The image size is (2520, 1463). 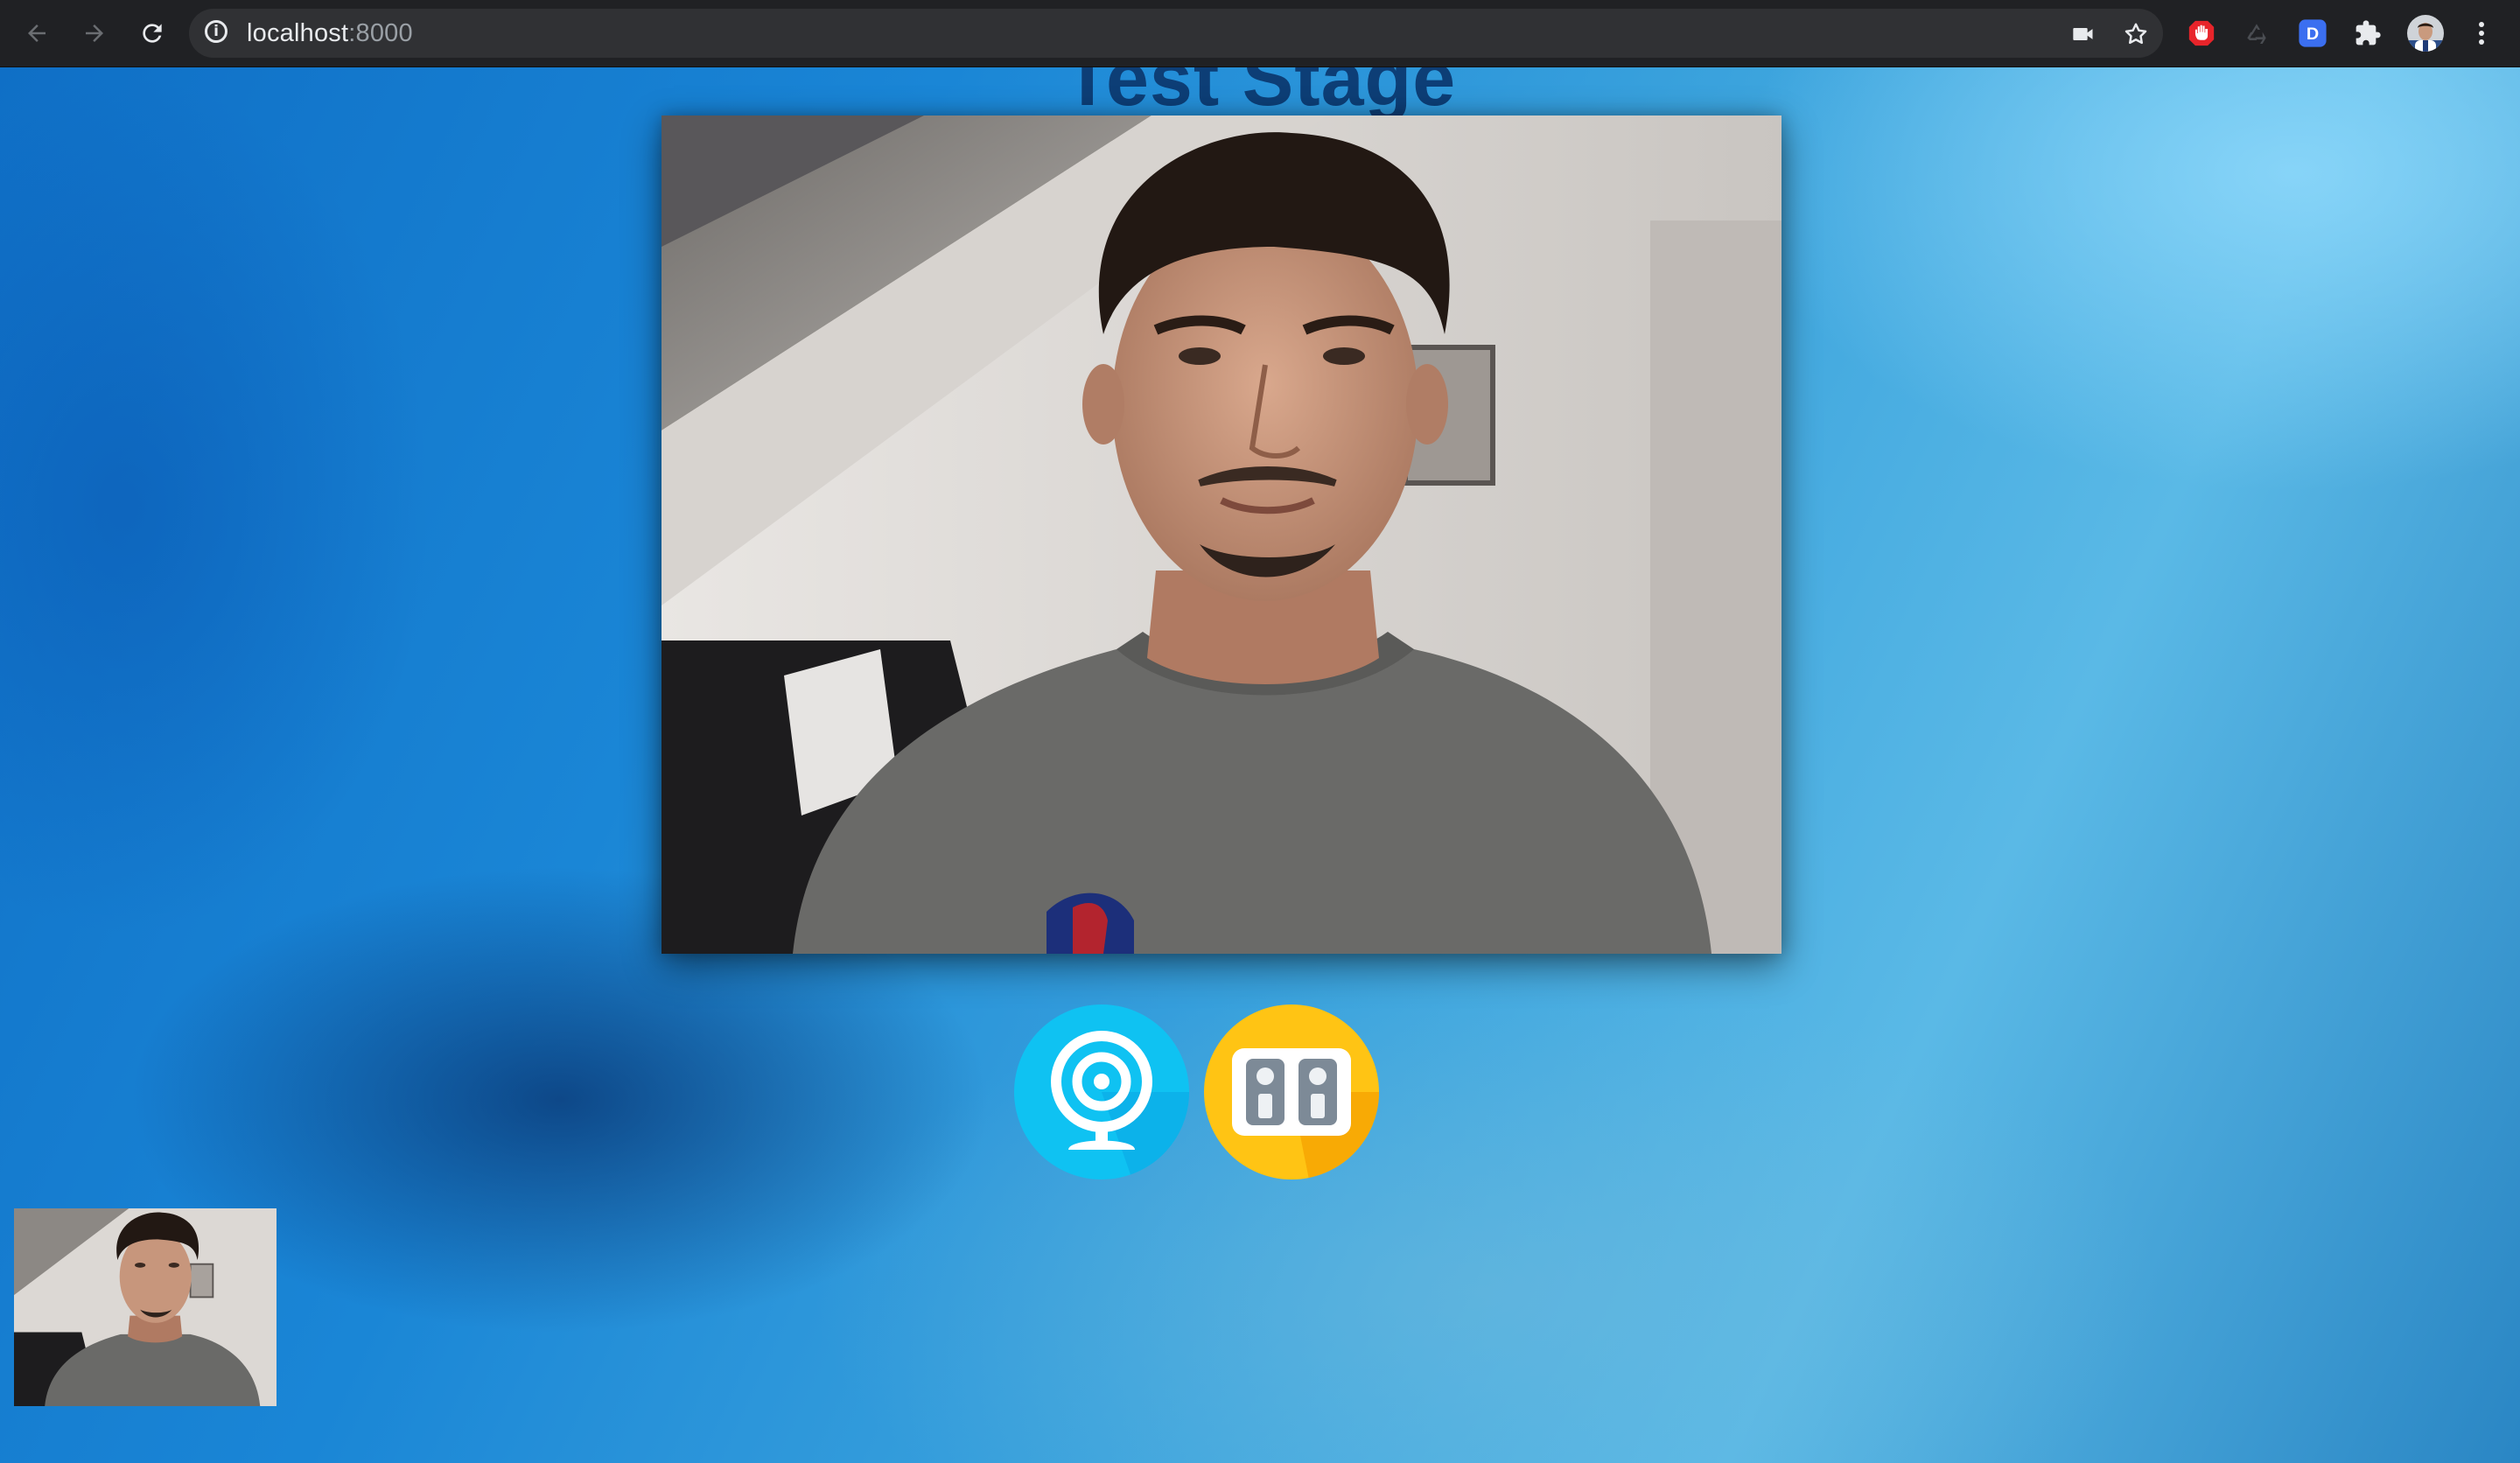 I want to click on d-extension-icon: D, so click(x=2312, y=33).